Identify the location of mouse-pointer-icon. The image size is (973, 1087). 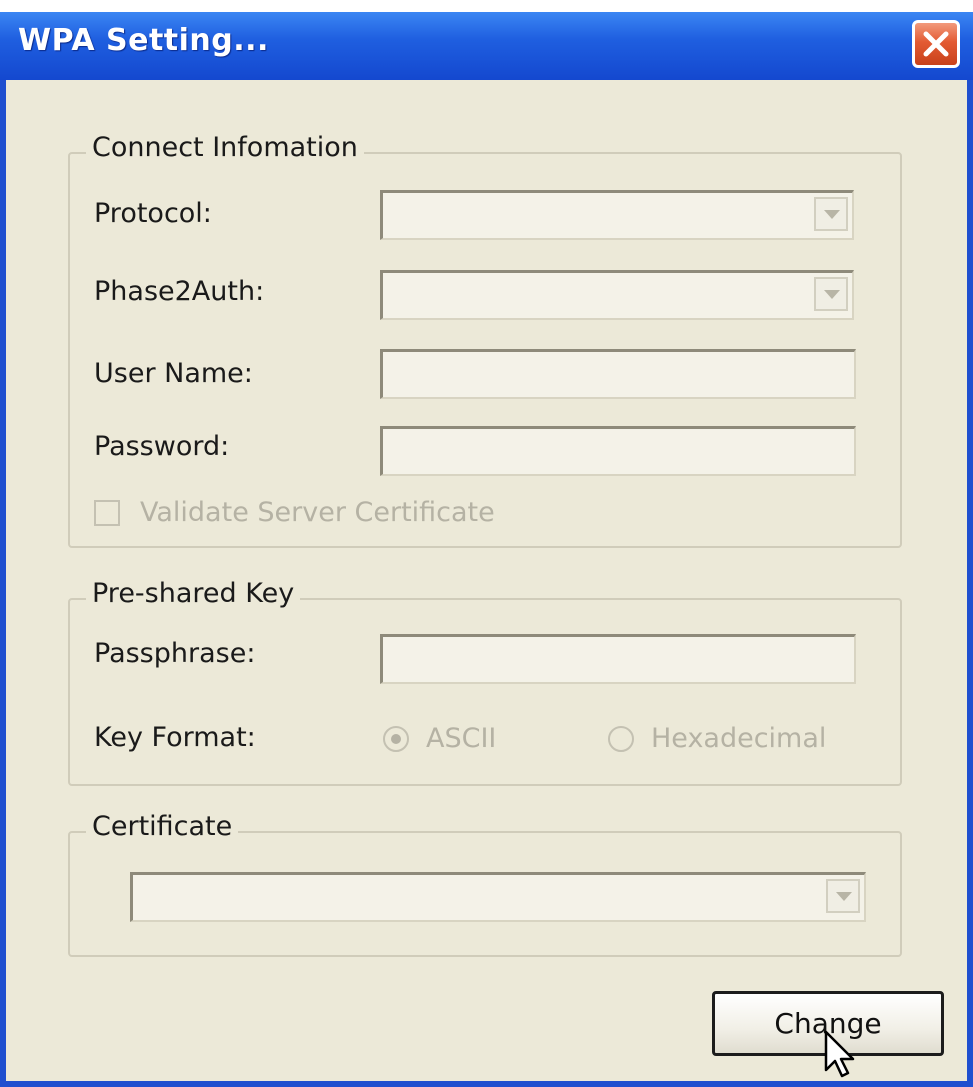
(839, 1054).